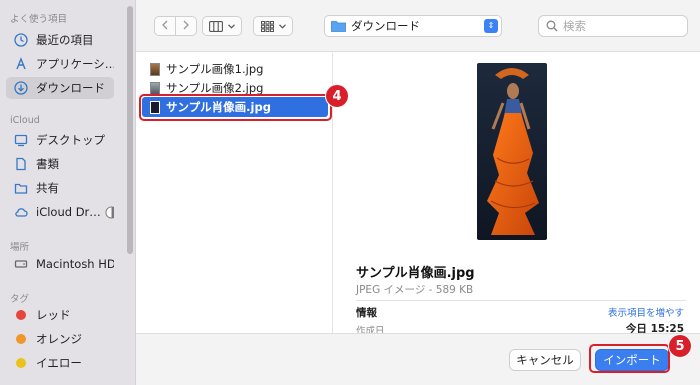  What do you see at coordinates (629, 358) in the screenshot?
I see `step5-highlight` at bounding box center [629, 358].